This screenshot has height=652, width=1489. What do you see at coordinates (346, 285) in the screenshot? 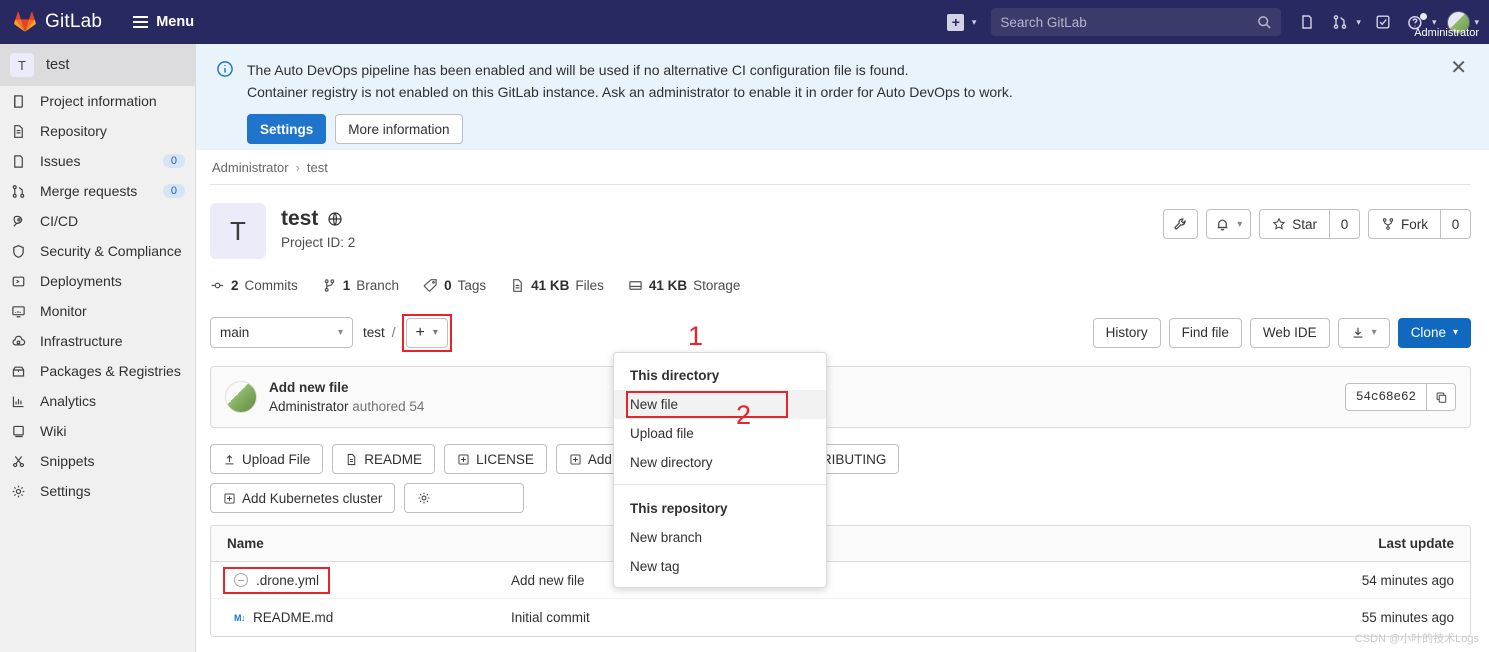
I see `stat-value: 1` at bounding box center [346, 285].